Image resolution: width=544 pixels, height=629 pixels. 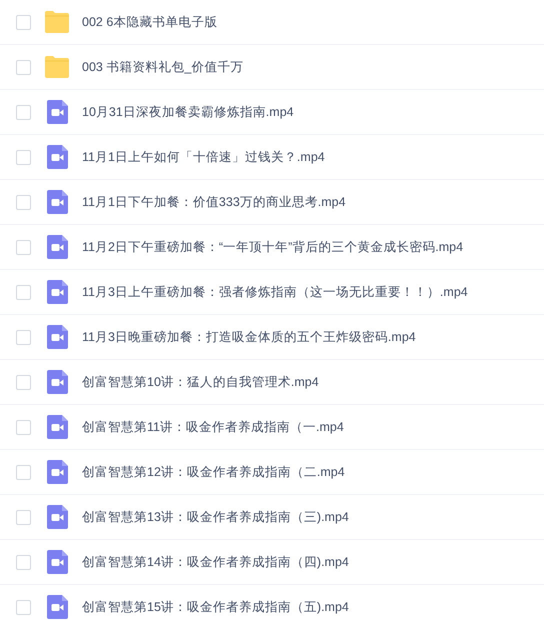 I want to click on file-name: 11月3日晚重磅加餐：打造吸金体质的五个王炸级密码.mp4, so click(x=249, y=337).